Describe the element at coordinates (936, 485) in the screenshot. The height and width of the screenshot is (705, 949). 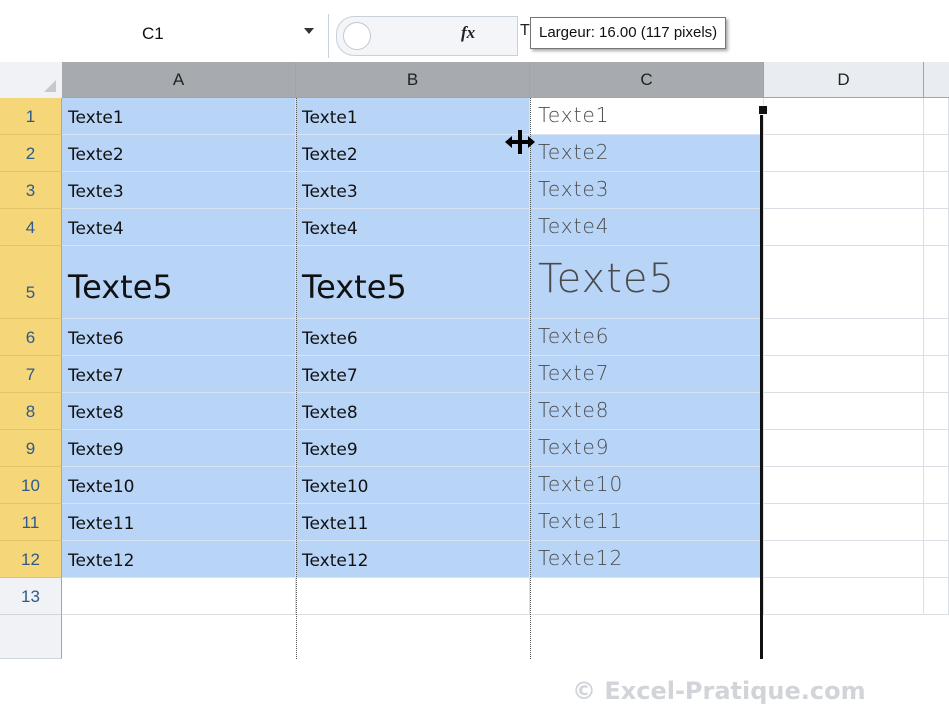
I see `cell-e10` at that location.